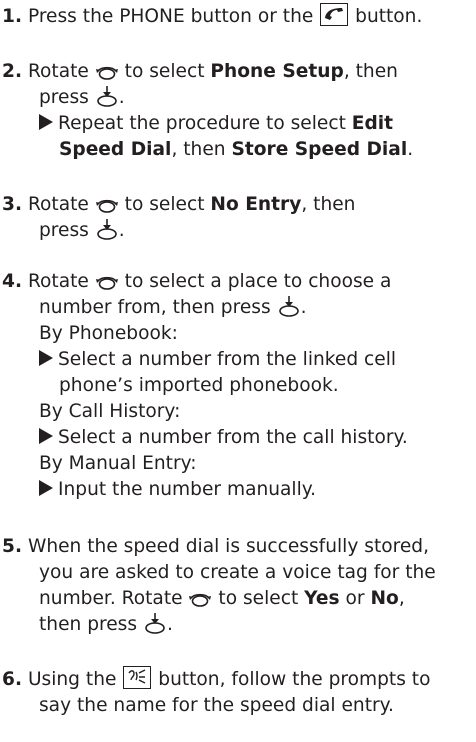 The height and width of the screenshot is (742, 476). Describe the element at coordinates (256, 204) in the screenshot. I see `menu-item-no-entry: No Entry` at that location.